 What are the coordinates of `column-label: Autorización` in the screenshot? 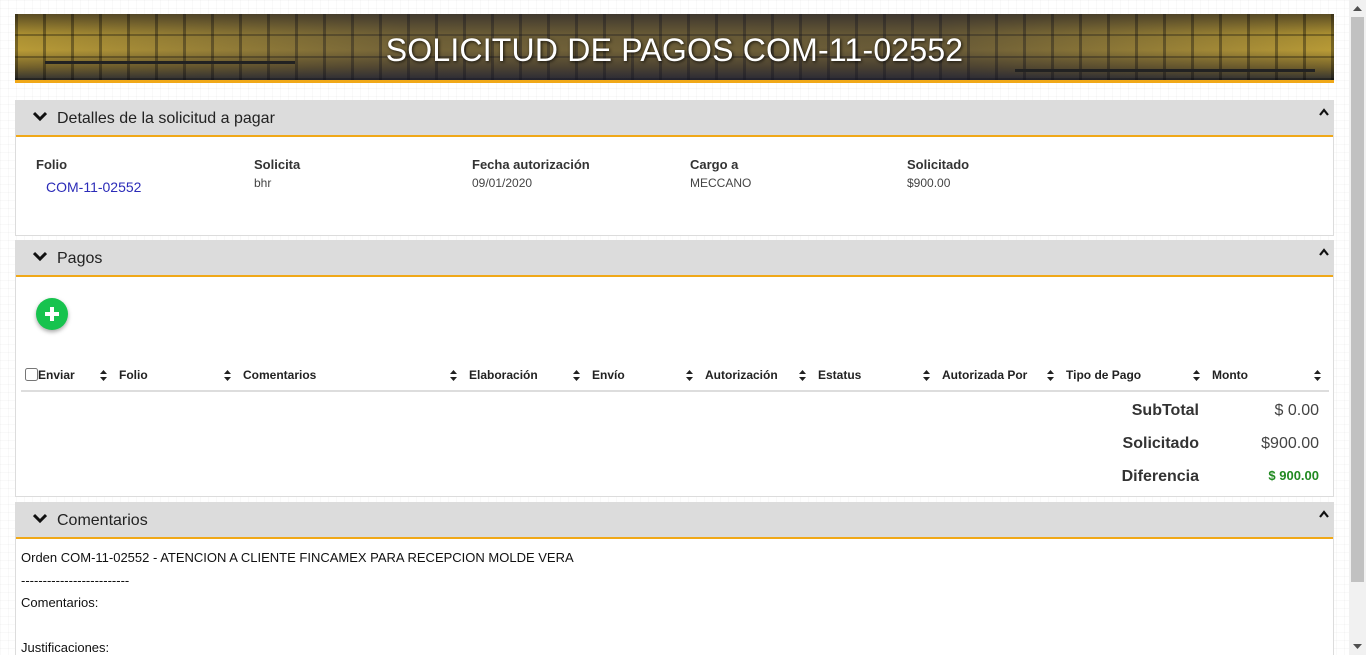 It's located at (741, 374).